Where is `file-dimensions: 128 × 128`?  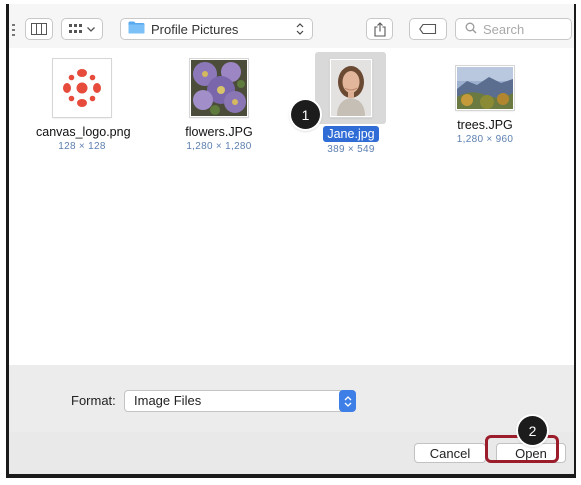 file-dimensions: 128 × 128 is located at coordinates (82, 146).